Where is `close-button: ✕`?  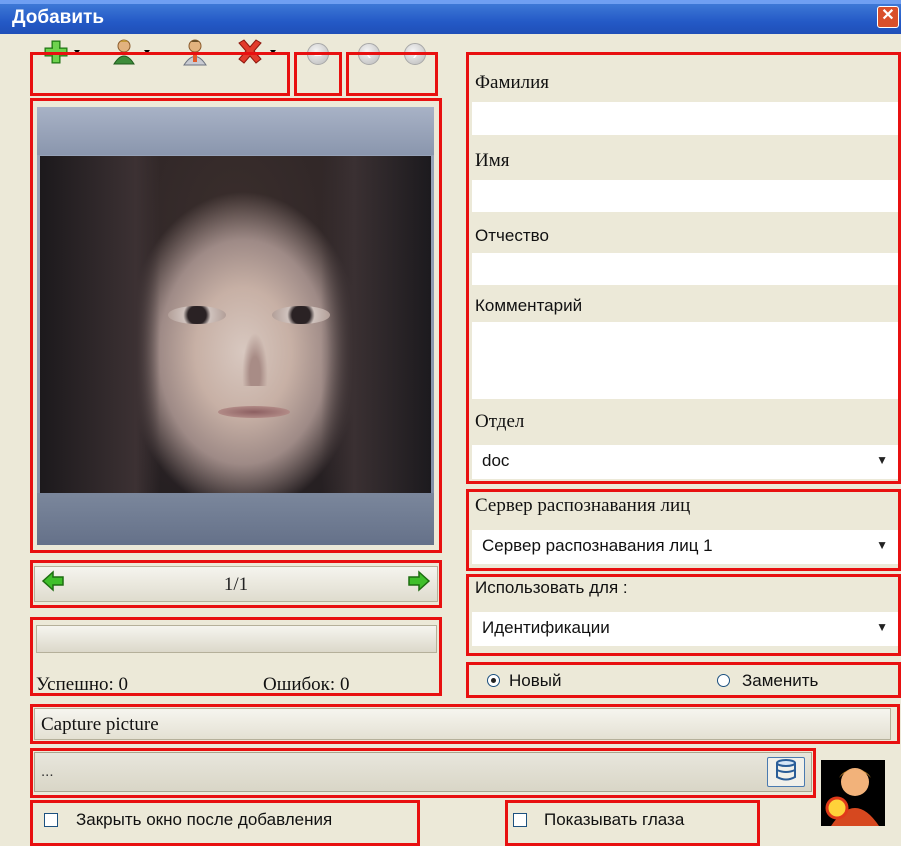 close-button: ✕ is located at coordinates (888, 17).